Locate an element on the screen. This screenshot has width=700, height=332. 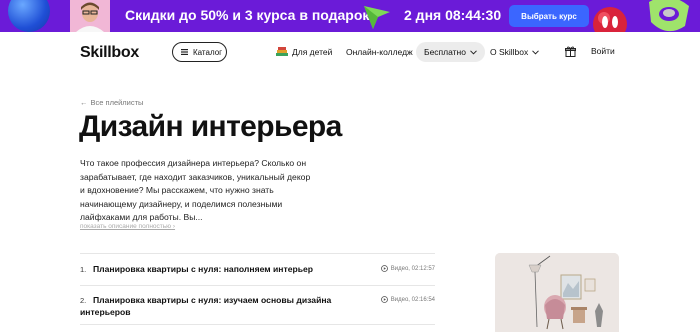
playlist-thumbnail is located at coordinates (557, 292).